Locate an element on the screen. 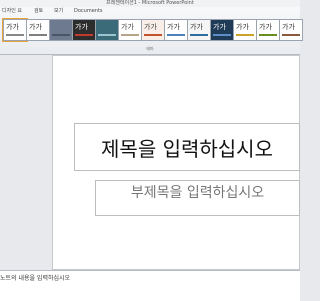 This screenshot has height=301, width=320. tab-documents: Documents is located at coordinates (88, 11).